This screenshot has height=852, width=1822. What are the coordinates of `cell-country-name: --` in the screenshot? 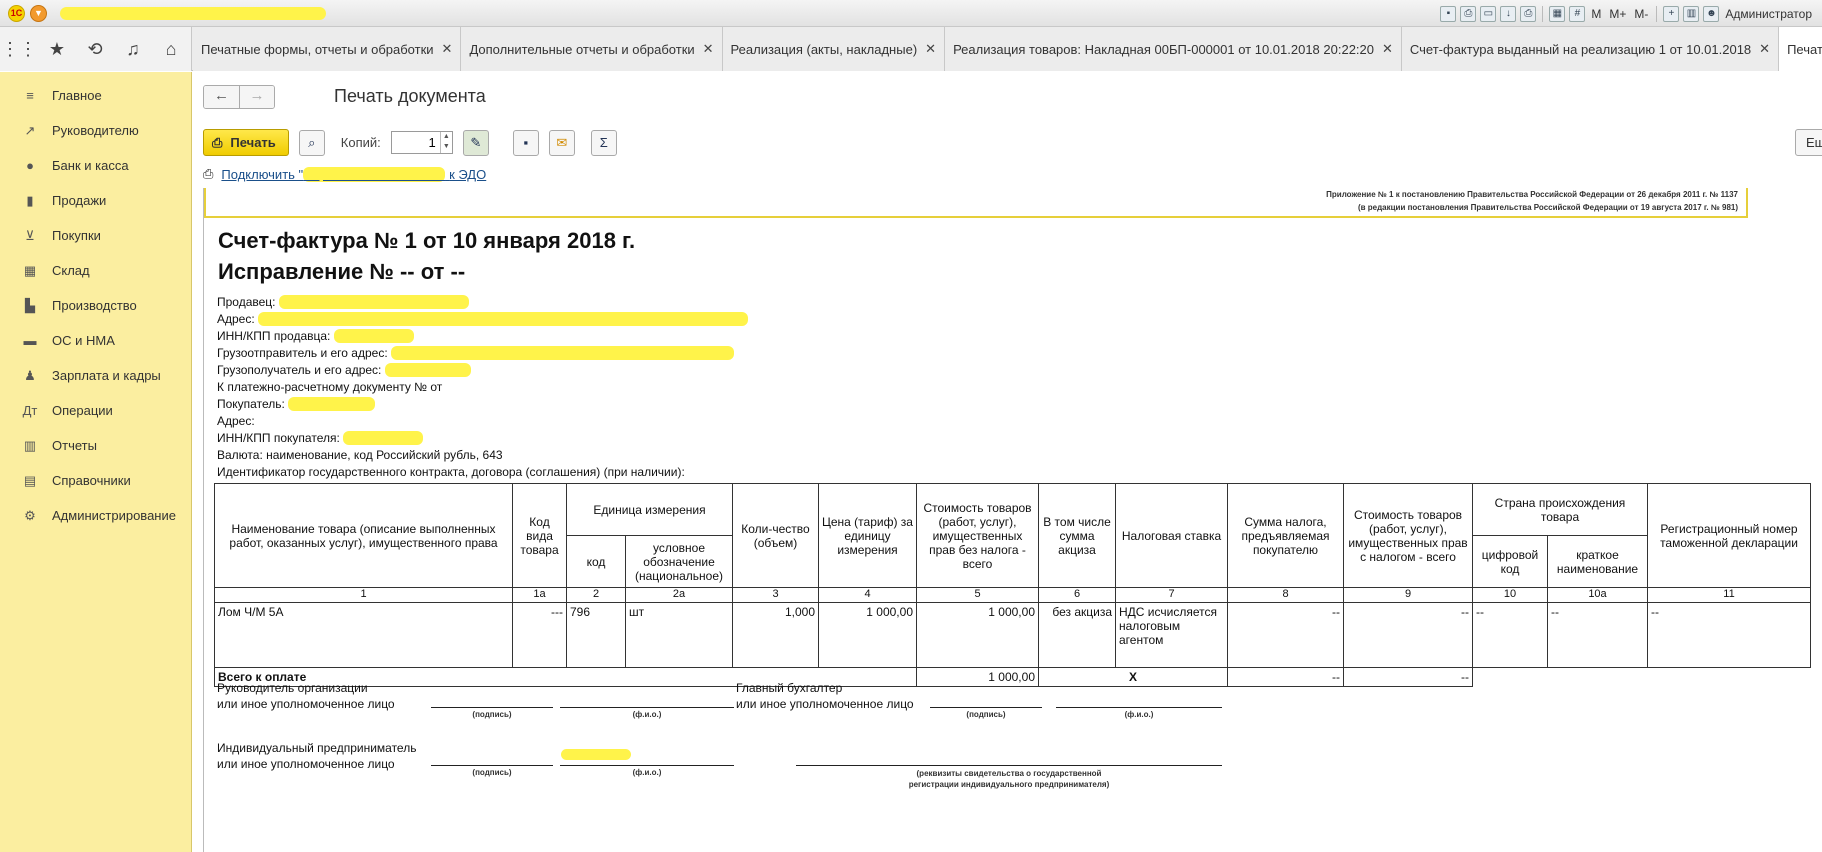 It's located at (1597, 635).